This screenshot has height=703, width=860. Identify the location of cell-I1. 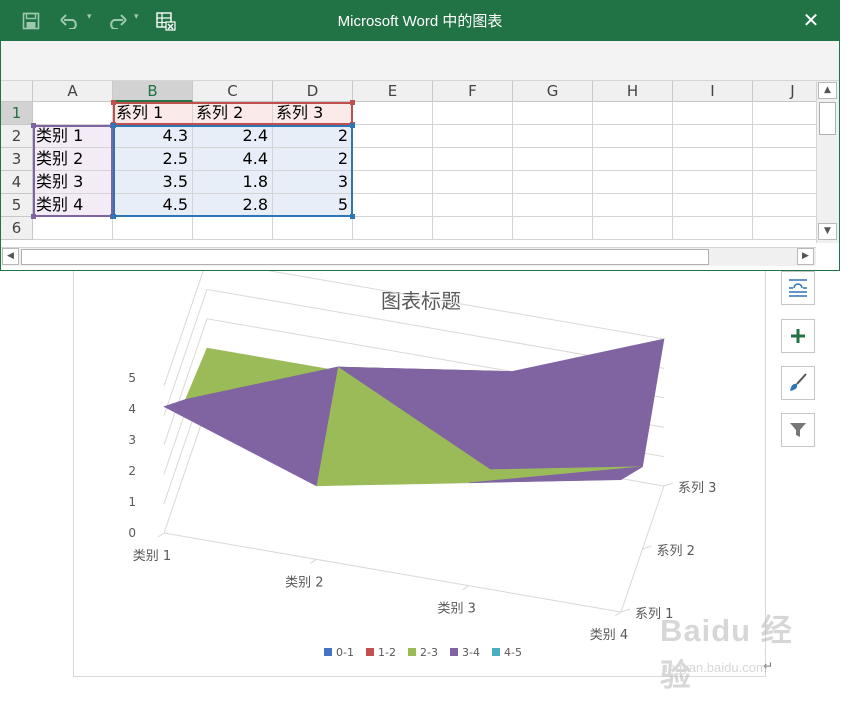
(713, 113).